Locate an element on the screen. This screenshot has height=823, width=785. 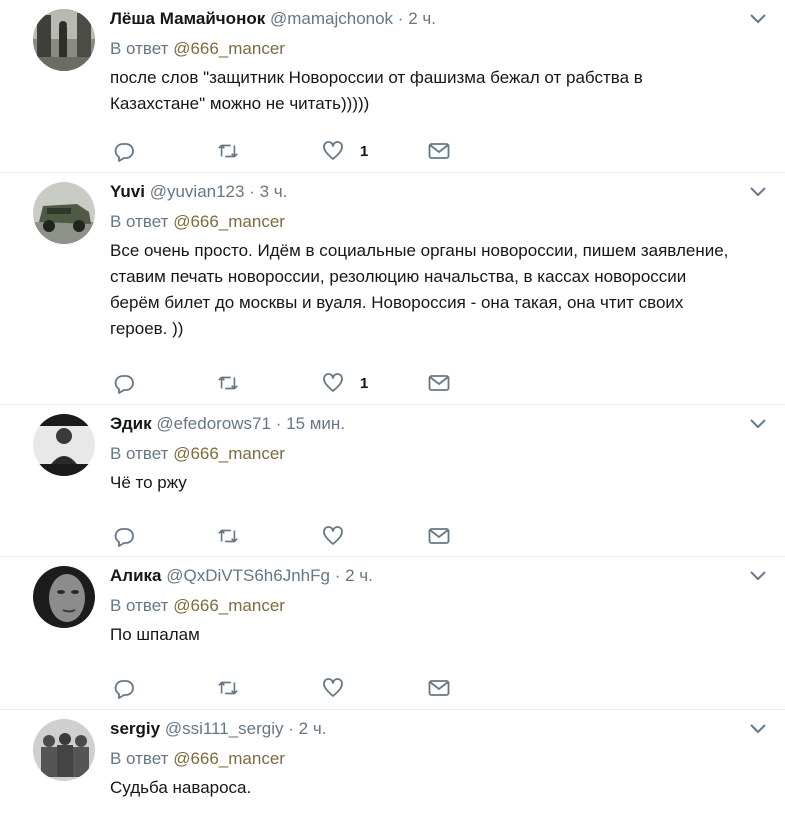
author-name: sergiy is located at coordinates (135, 728).